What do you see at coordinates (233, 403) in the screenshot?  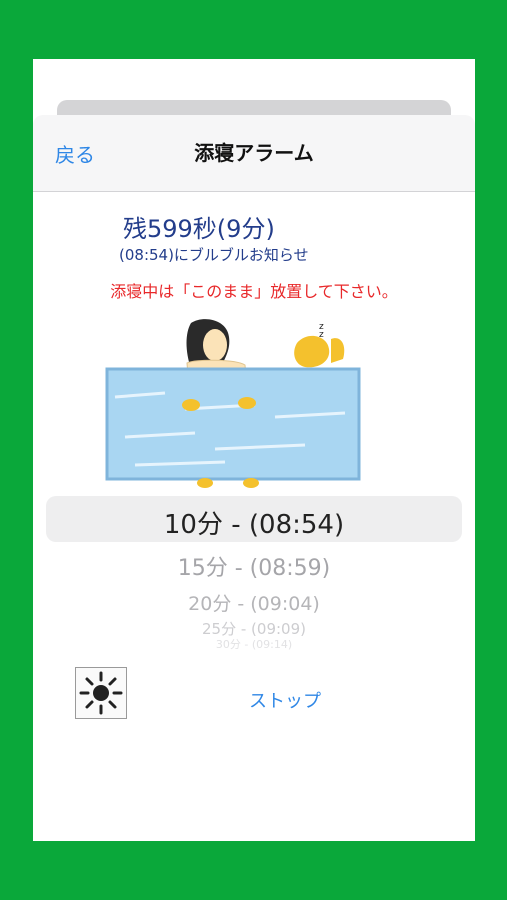 I see `bath-illustration: z z` at bounding box center [233, 403].